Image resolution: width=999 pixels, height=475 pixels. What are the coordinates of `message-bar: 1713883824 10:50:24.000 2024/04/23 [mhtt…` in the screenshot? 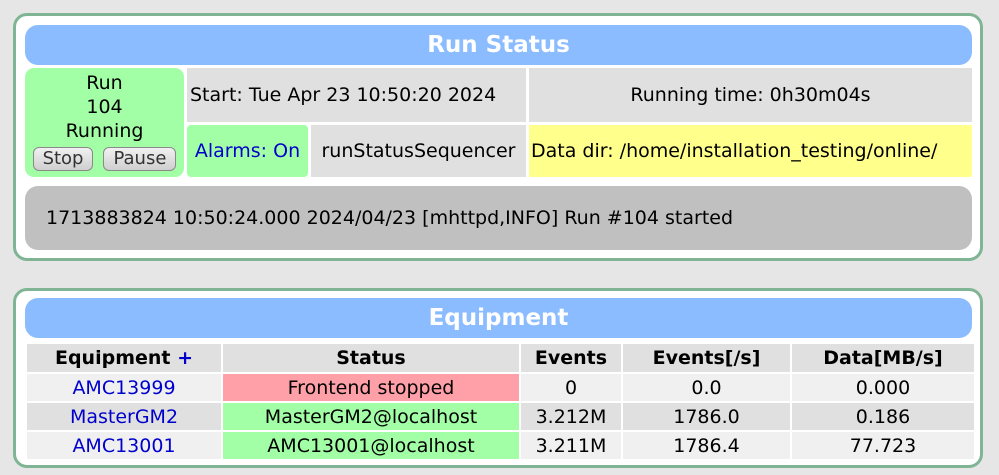 It's located at (498, 218).